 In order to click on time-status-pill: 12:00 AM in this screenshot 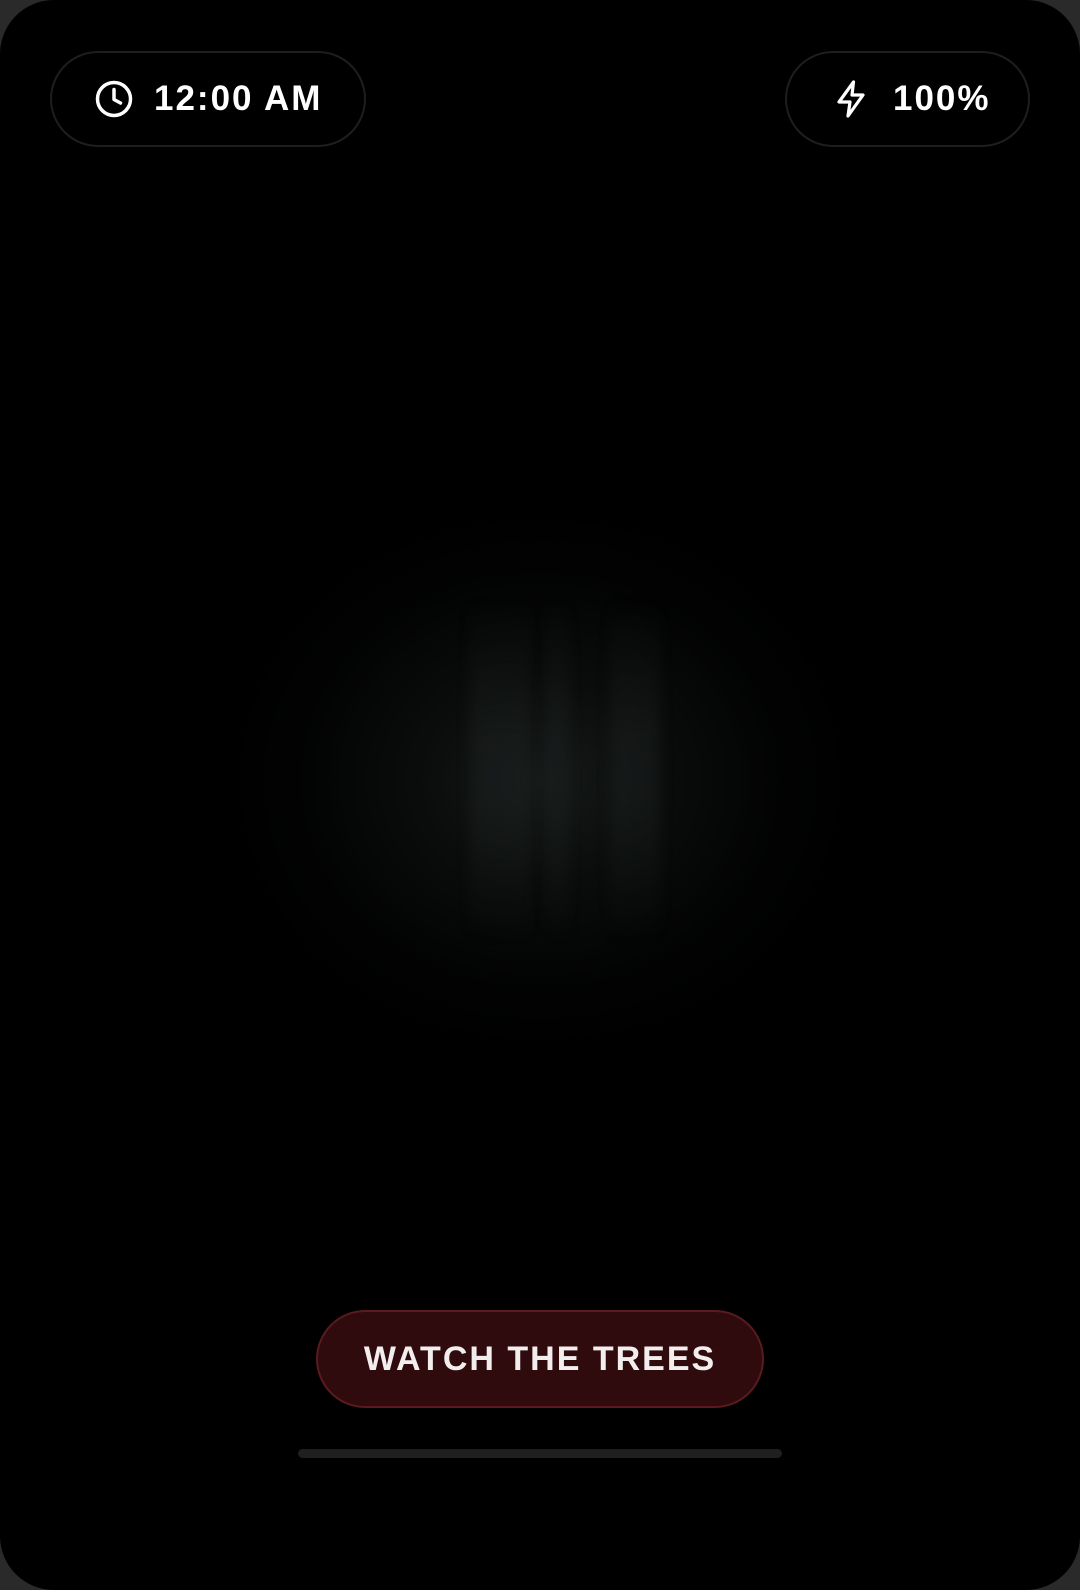, I will do `click(208, 99)`.